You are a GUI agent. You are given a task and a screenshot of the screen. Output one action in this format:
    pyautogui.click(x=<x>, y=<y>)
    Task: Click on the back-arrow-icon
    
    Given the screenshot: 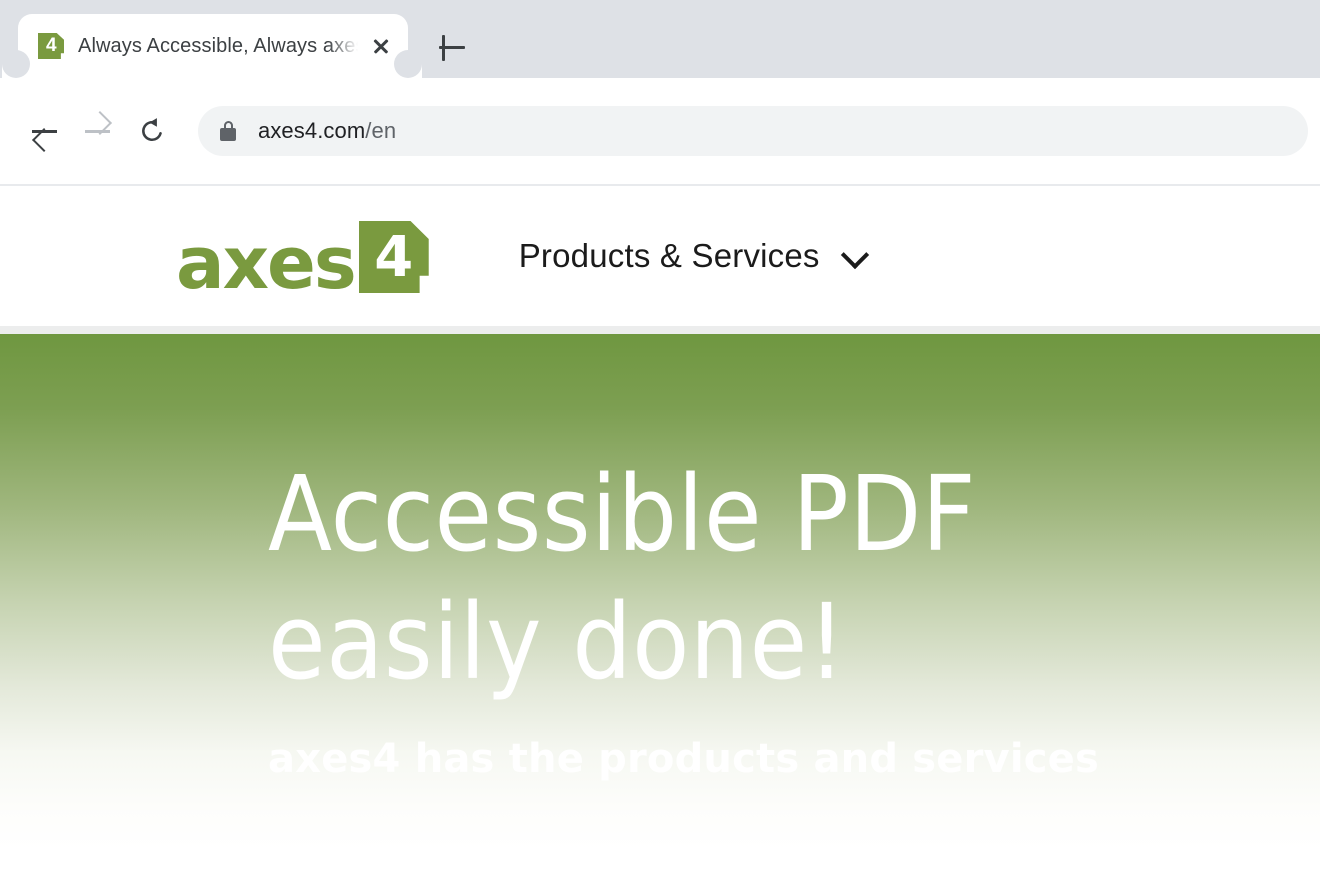 What is the action you would take?
    pyautogui.click(x=44, y=131)
    